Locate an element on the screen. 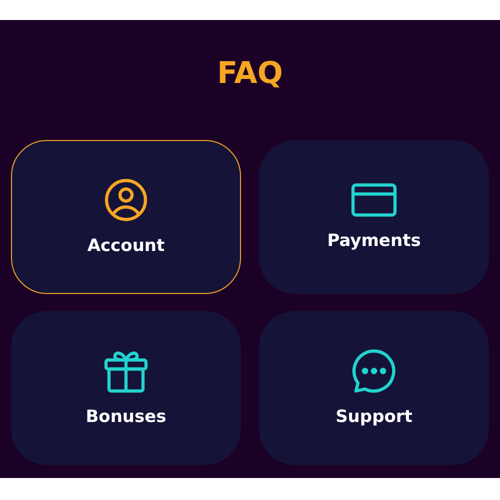  category-card: Bonuses is located at coordinates (126, 388).